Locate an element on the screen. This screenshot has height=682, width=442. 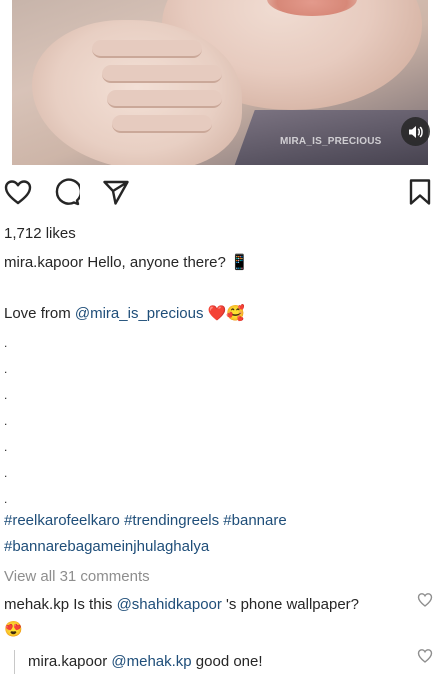
caption-text: Hello, anyone there? 📱 is located at coordinates (168, 262).